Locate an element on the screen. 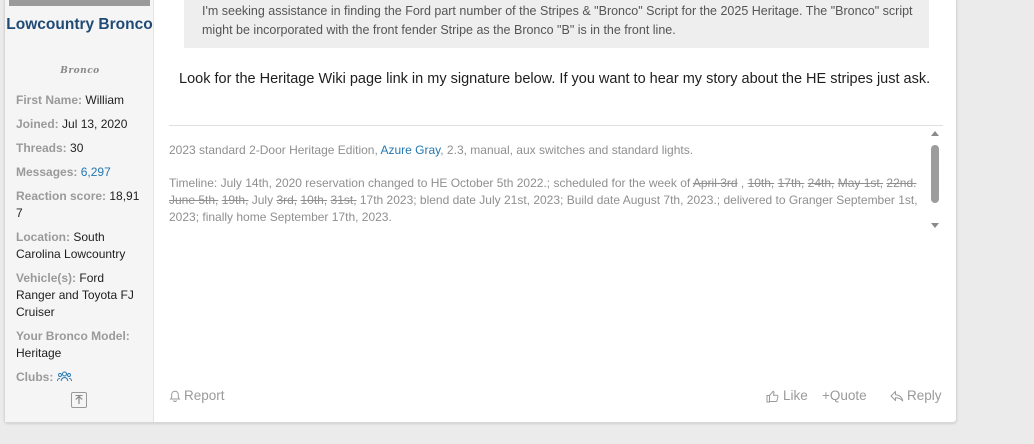  info-first-name: First Name: William is located at coordinates (70, 100).